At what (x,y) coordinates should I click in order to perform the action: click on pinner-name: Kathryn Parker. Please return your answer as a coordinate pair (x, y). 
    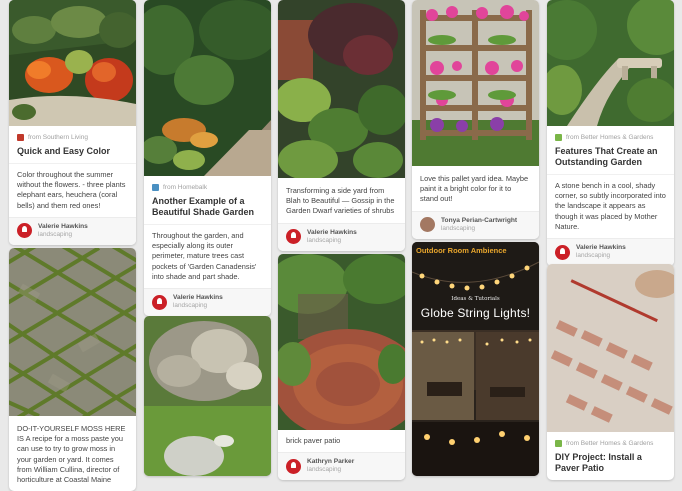
    Looking at the image, I should click on (330, 462).